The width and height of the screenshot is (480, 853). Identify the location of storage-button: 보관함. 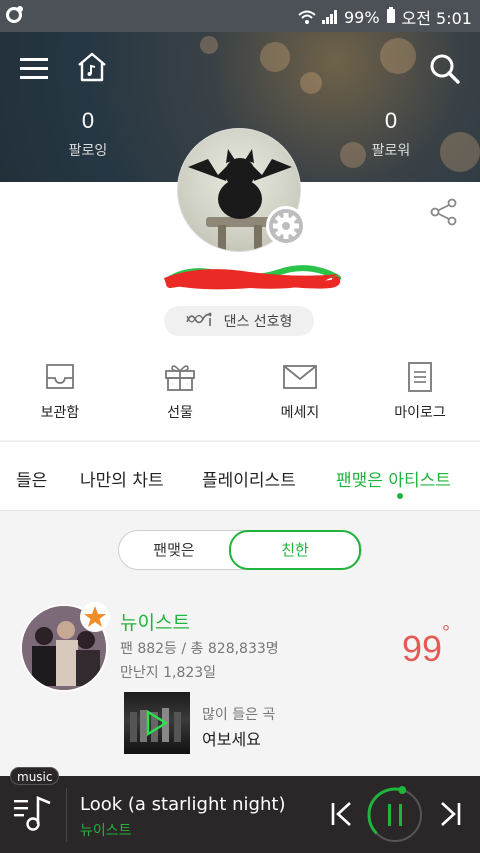
(60, 392).